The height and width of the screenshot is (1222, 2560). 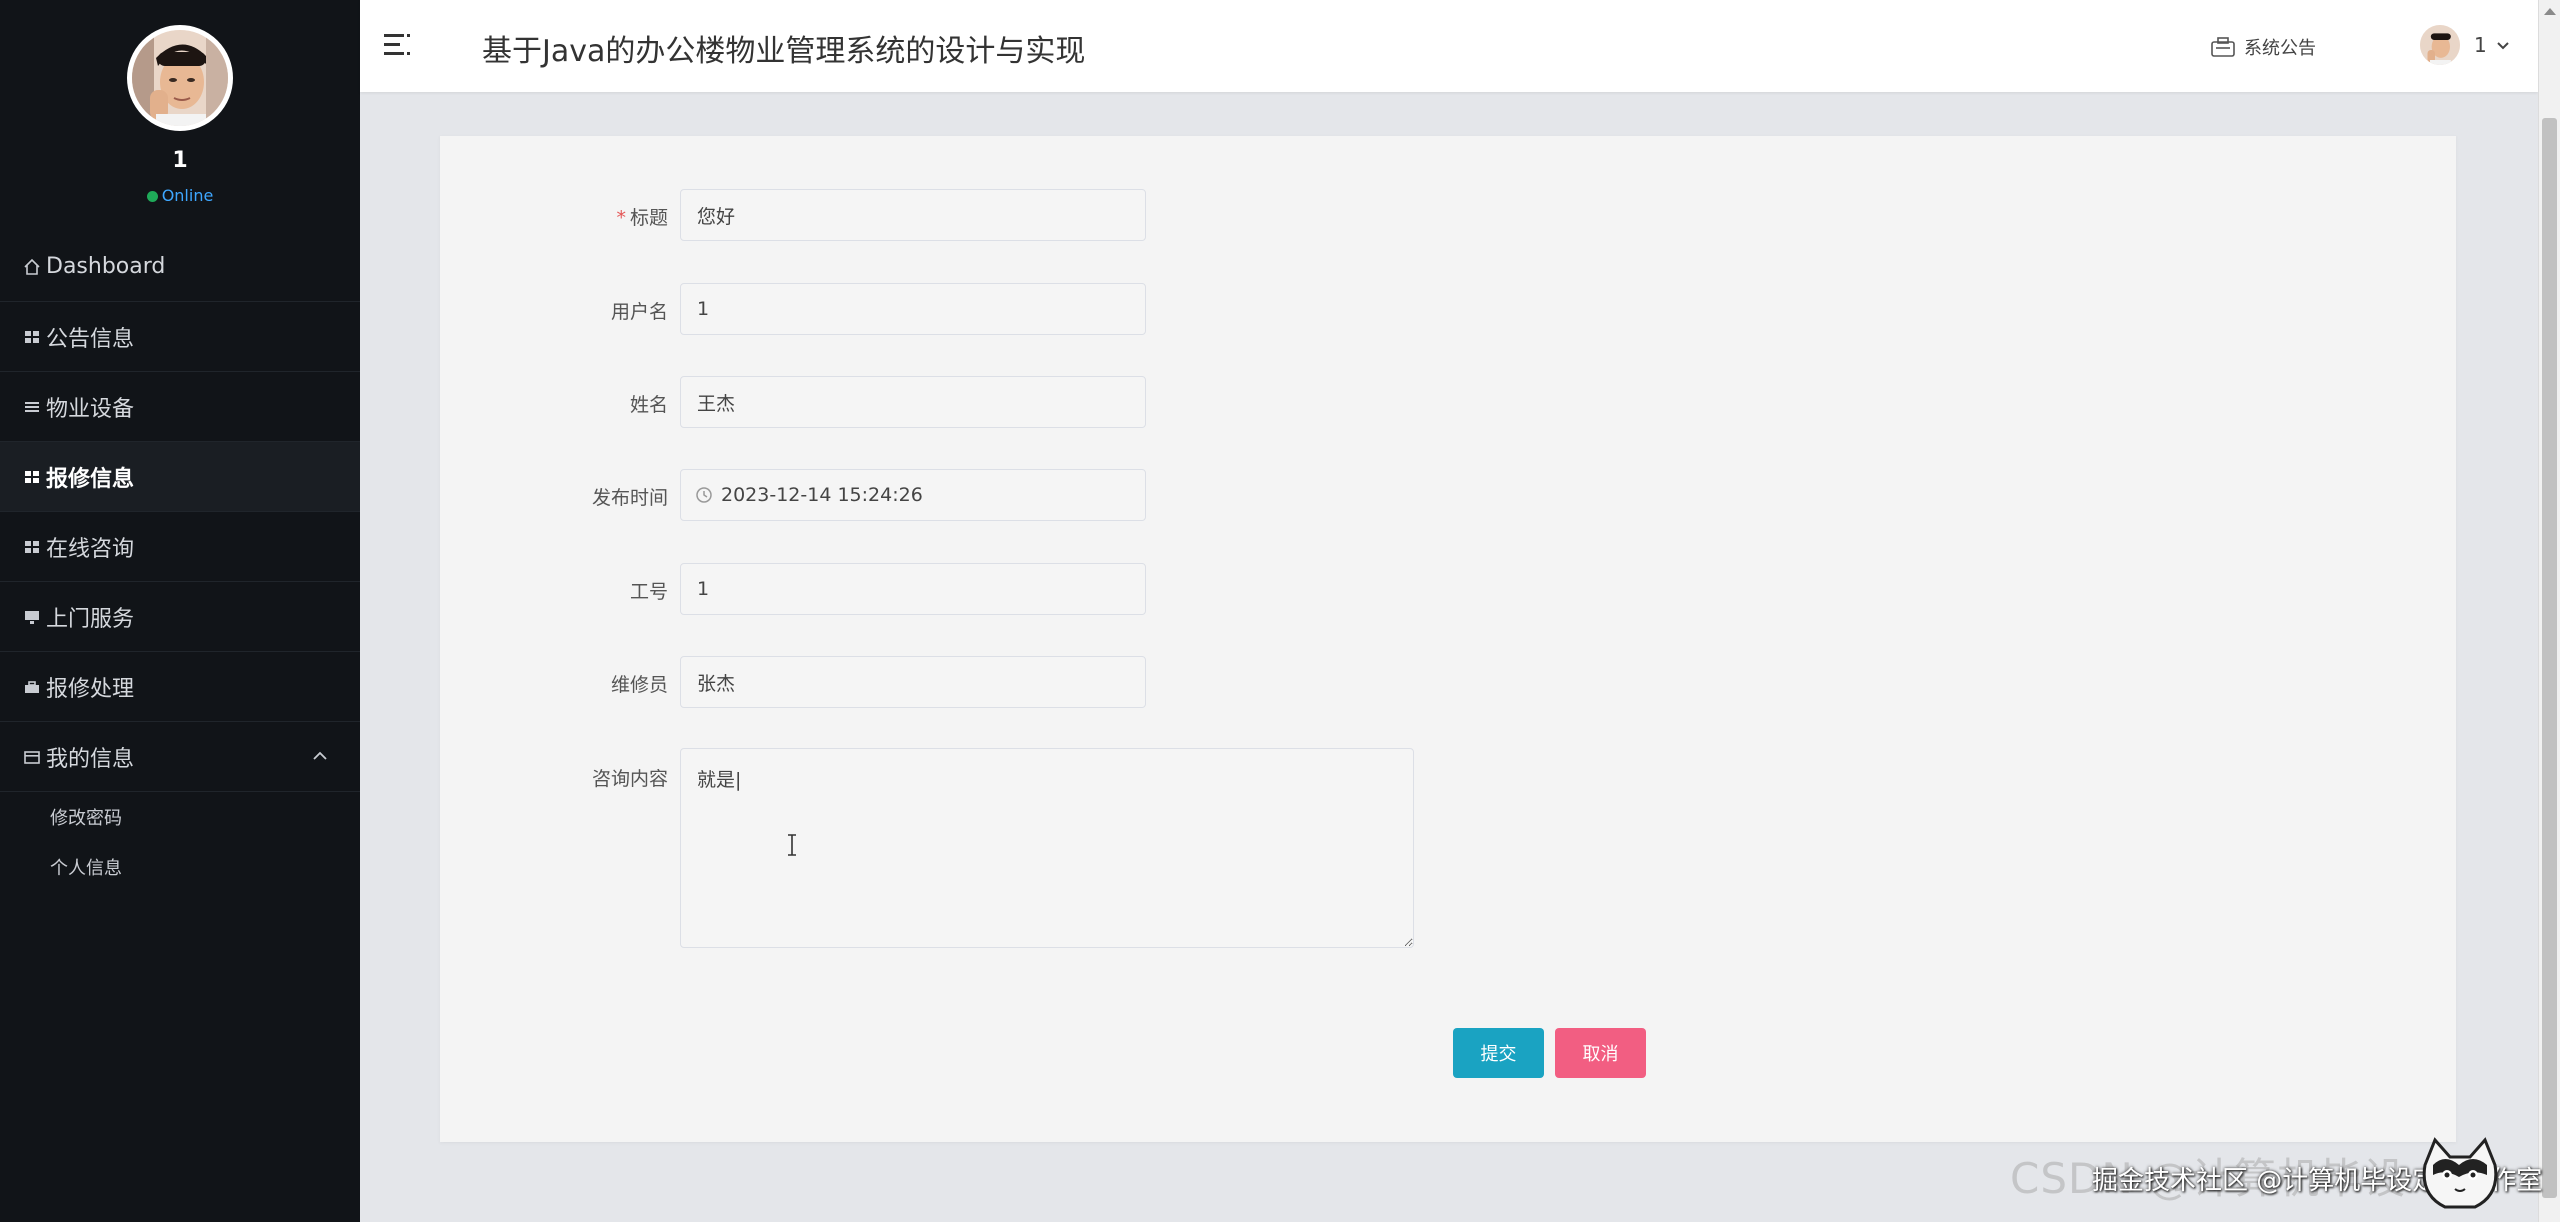 I want to click on page-scrollbar, so click(x=2549, y=611).